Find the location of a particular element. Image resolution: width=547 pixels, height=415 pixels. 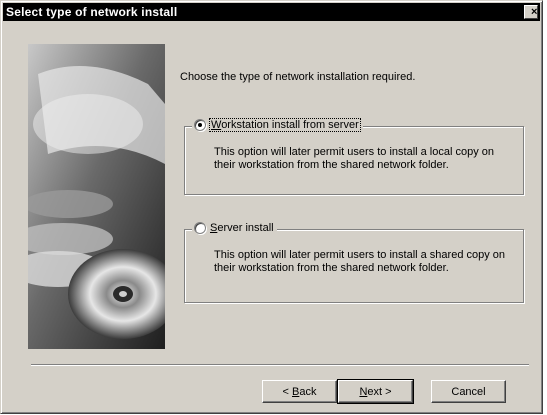

workstation-install-radio-option: Workstation install from server is located at coordinates (277, 125).